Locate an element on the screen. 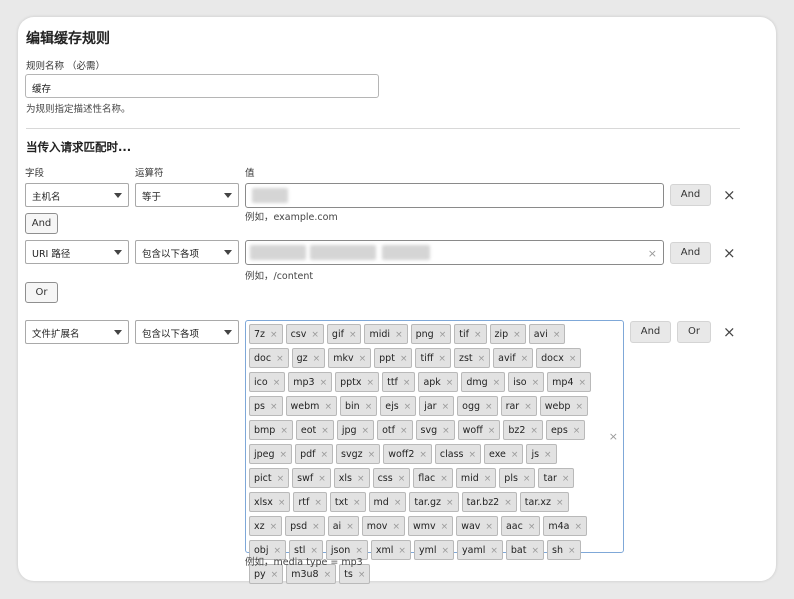  hostname-value-input is located at coordinates (454, 195).